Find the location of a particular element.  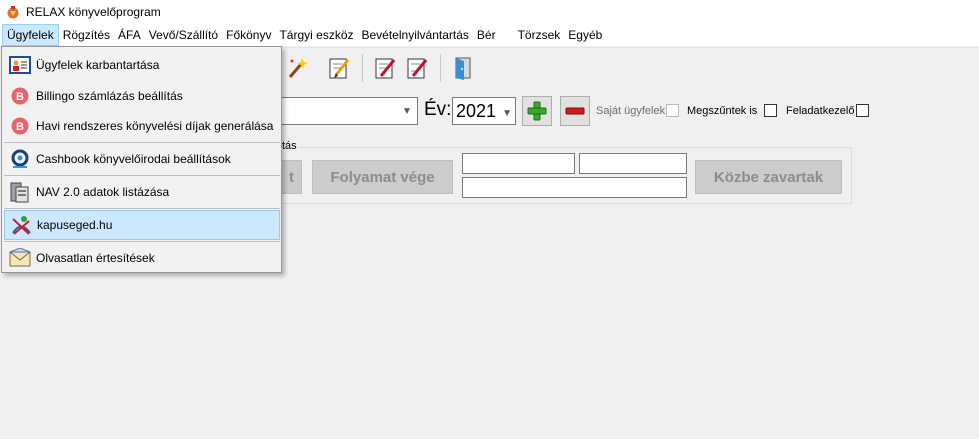

menu-item-label: Olvasatlan értesítések is located at coordinates (95, 258).